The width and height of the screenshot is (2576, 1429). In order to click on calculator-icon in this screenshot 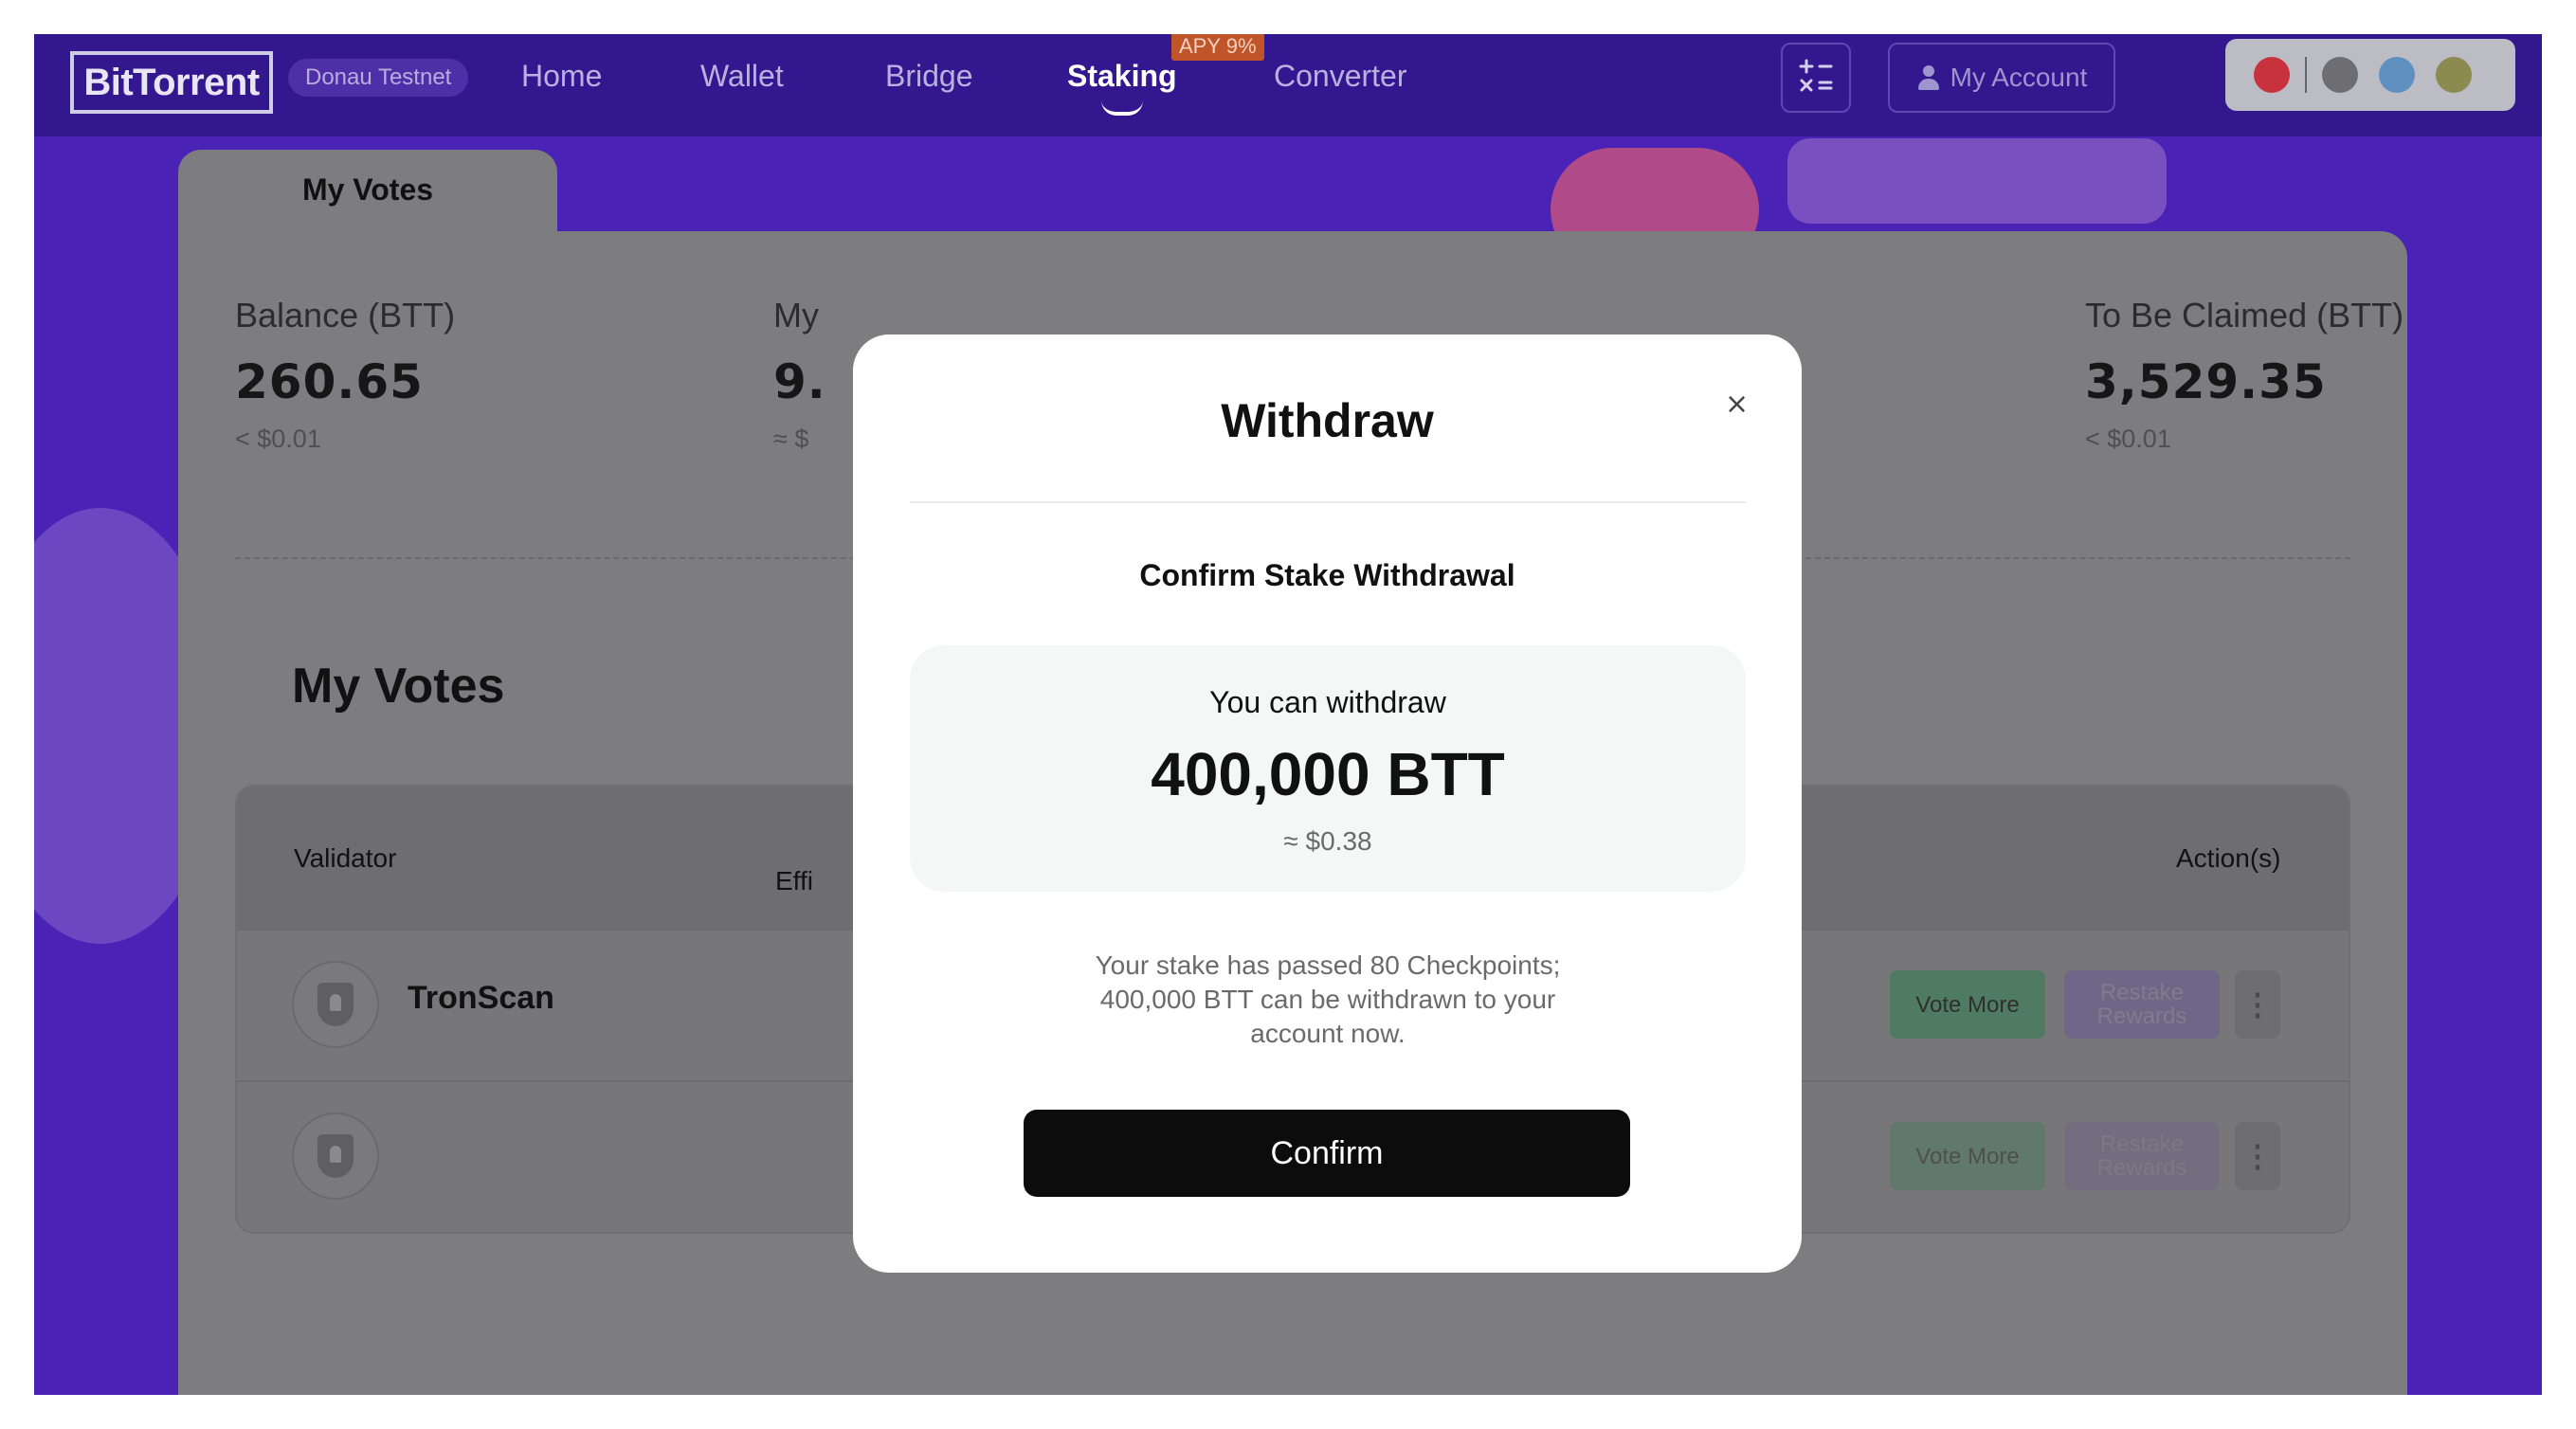, I will do `click(1816, 78)`.